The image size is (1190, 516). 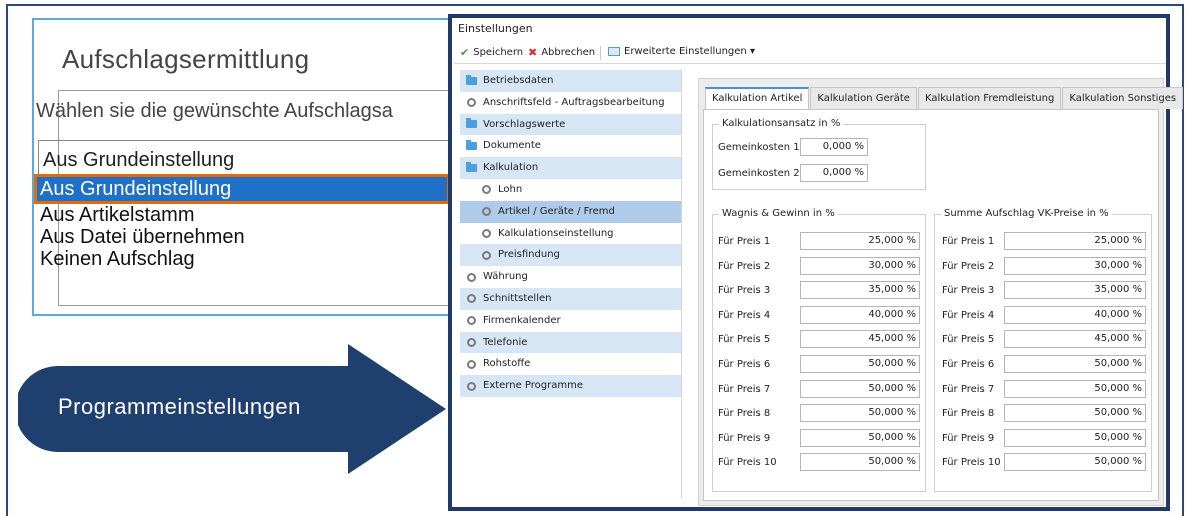 What do you see at coordinates (570, 342) in the screenshot?
I see `tree-item-telefonie: Telefonie` at bounding box center [570, 342].